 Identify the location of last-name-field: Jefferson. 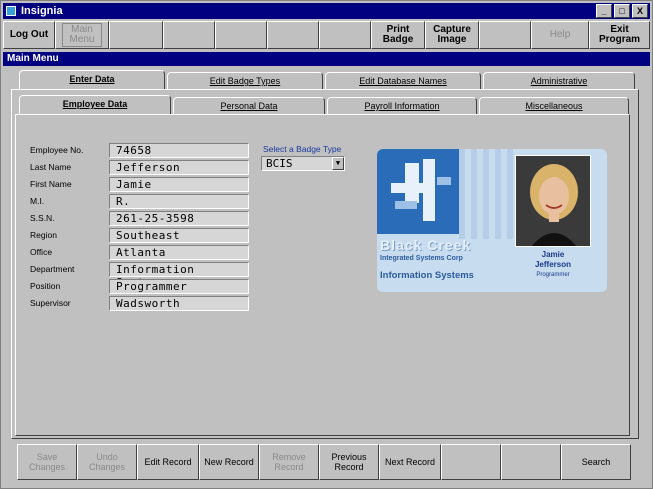
(179, 167).